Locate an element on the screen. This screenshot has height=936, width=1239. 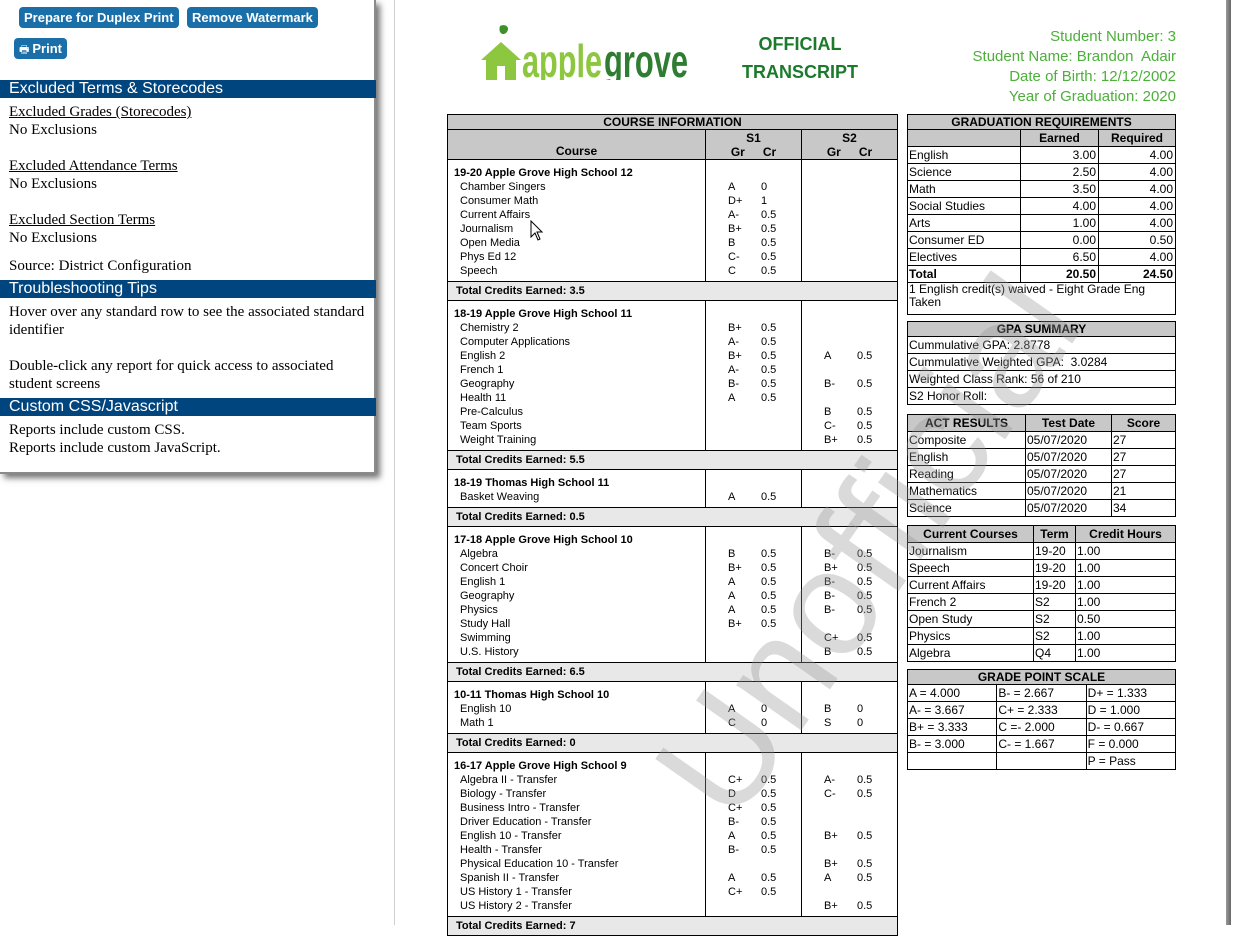
prepare-duplex-print-button: Prepare for Duplex Print is located at coordinates (99, 17).